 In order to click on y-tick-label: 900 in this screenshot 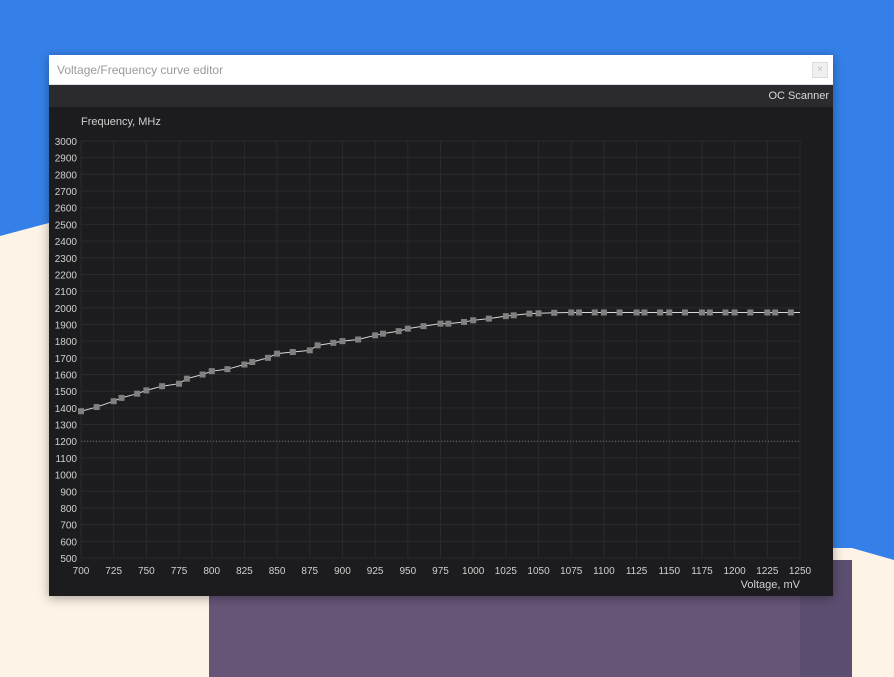, I will do `click(68, 492)`.